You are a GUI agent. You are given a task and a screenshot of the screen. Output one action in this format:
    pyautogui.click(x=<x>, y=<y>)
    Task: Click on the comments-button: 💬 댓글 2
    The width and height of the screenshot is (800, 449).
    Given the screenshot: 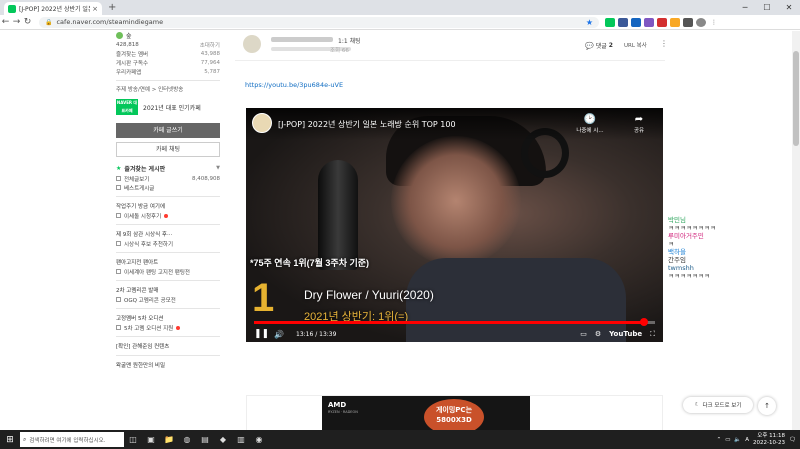 What is the action you would take?
    pyautogui.click(x=599, y=46)
    